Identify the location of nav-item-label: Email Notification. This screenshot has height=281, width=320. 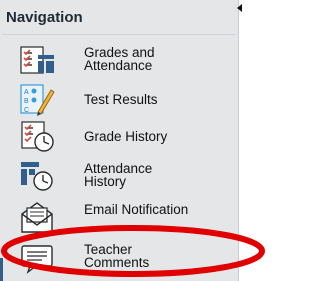
(136, 209).